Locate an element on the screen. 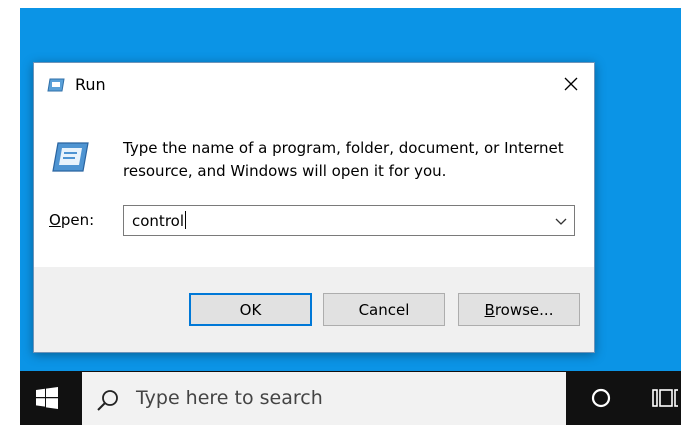 The height and width of the screenshot is (425, 681). task-view-button is located at coordinates (666, 398).